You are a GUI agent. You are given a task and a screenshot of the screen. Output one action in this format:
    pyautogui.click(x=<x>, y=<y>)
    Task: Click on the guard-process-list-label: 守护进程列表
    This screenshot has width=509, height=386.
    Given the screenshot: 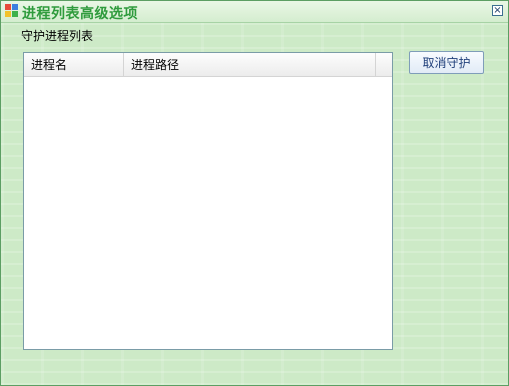 What is the action you would take?
    pyautogui.click(x=57, y=36)
    